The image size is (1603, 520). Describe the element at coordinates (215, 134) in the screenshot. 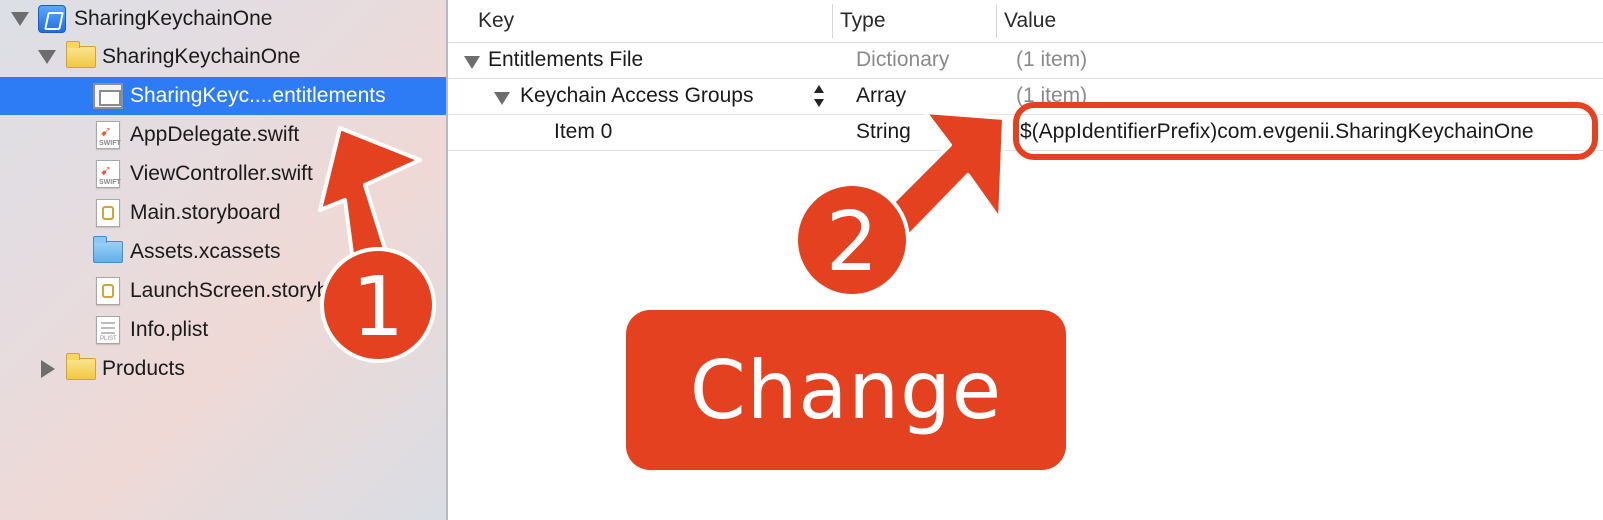

I see `navigator-item-label: AppDelegate.swift` at that location.